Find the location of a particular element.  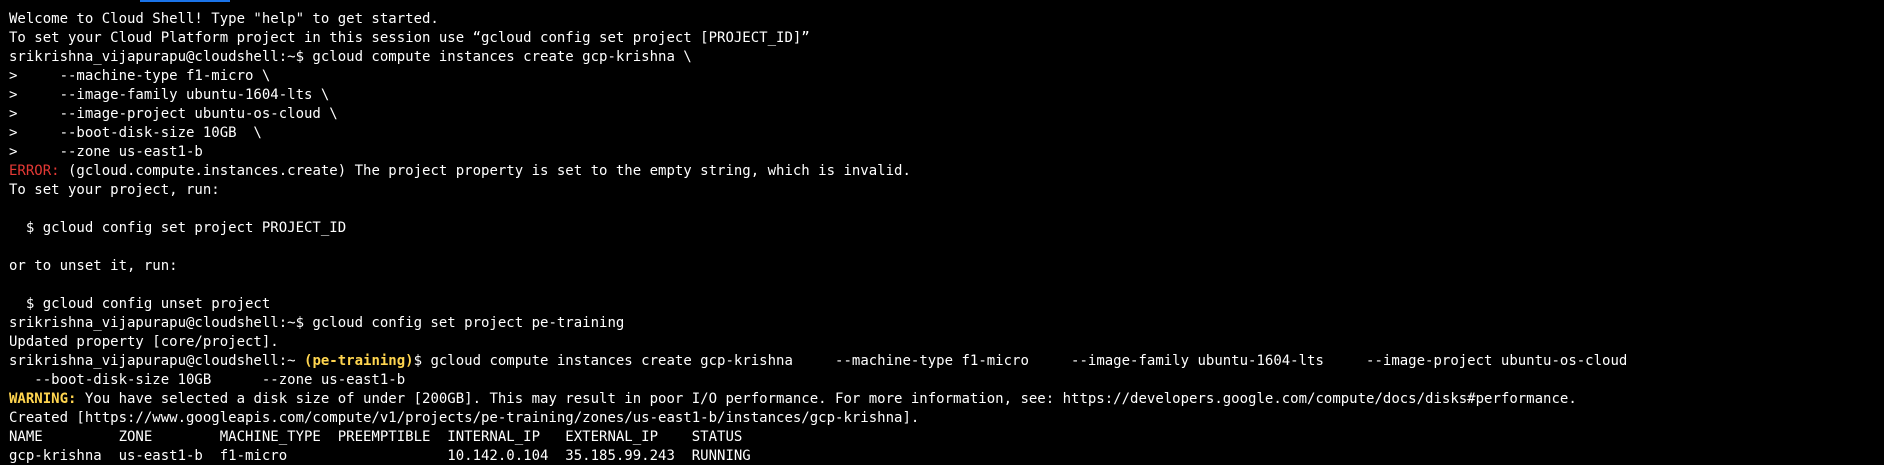

continuation-line: > --boot-disk-size 10GB \ is located at coordinates (135, 133).